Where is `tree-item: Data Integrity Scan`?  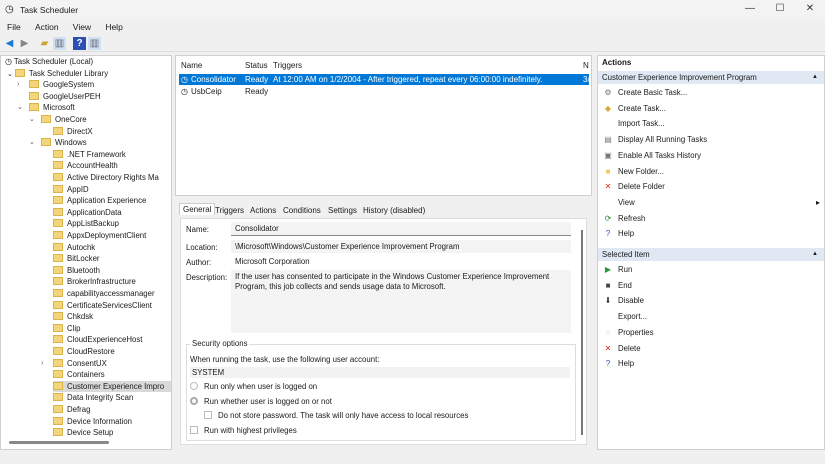
tree-item: Data Integrity Scan is located at coordinates (93, 398).